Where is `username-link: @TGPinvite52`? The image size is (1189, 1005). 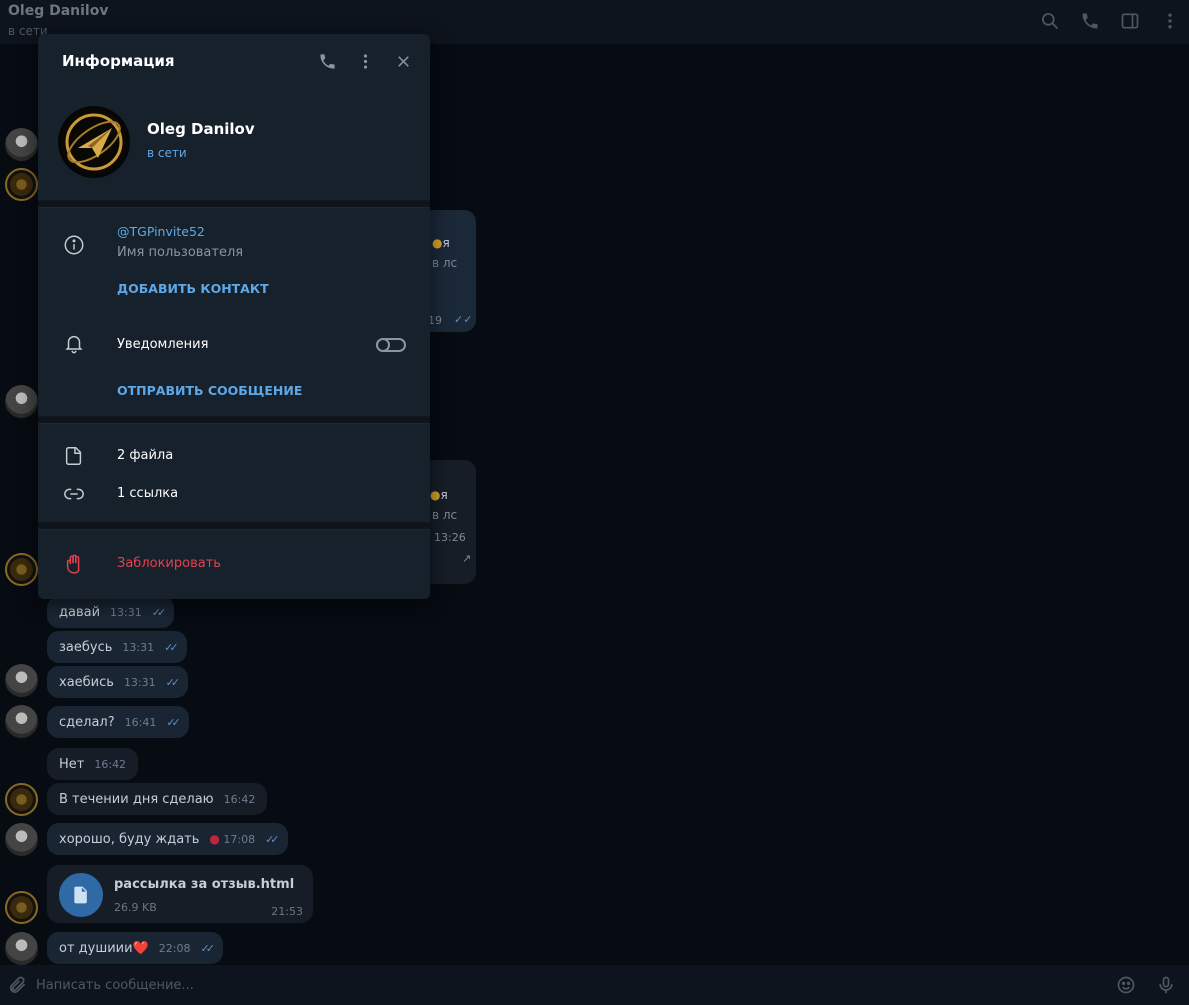 username-link: @TGPinvite52 is located at coordinates (161, 231).